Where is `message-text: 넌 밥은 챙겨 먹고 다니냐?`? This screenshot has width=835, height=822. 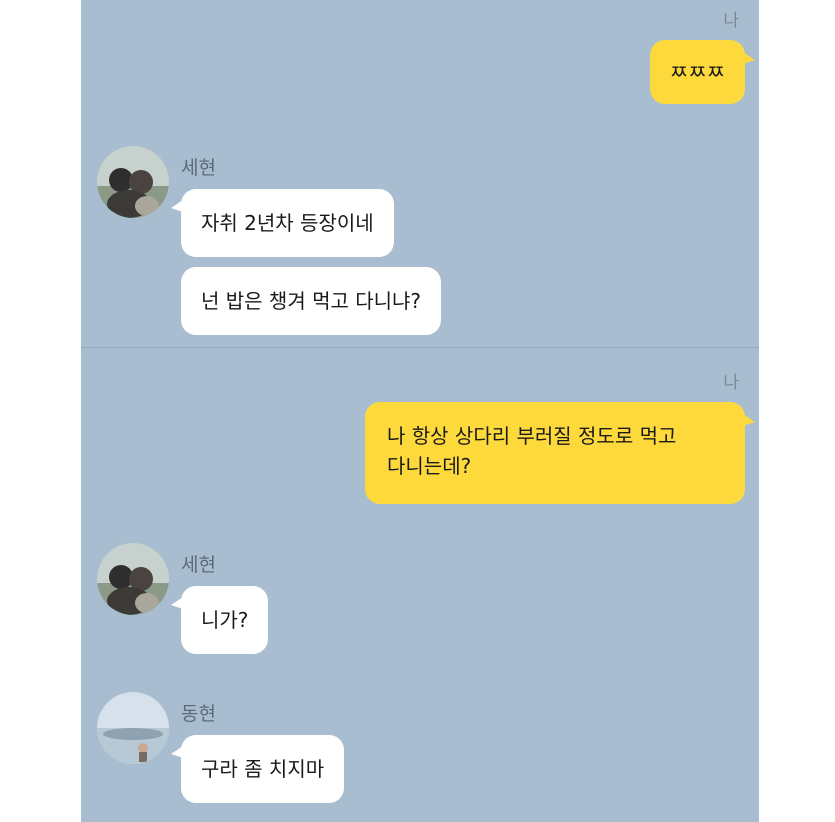 message-text: 넌 밥은 챙겨 먹고 다니냐? is located at coordinates (311, 301).